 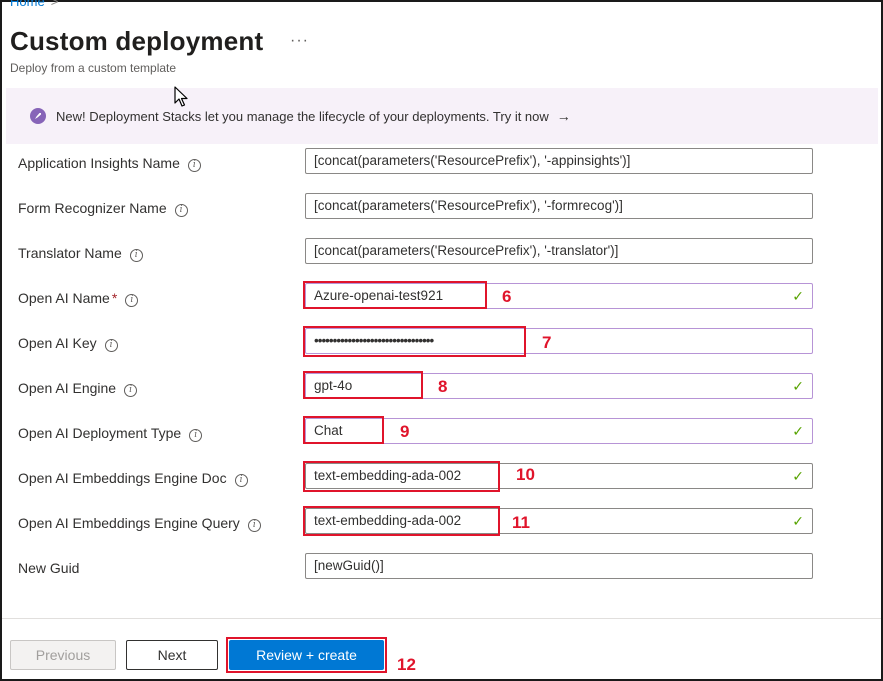 What do you see at coordinates (110, 433) in the screenshot?
I see `field-label: Open AI Deployment Type i` at bounding box center [110, 433].